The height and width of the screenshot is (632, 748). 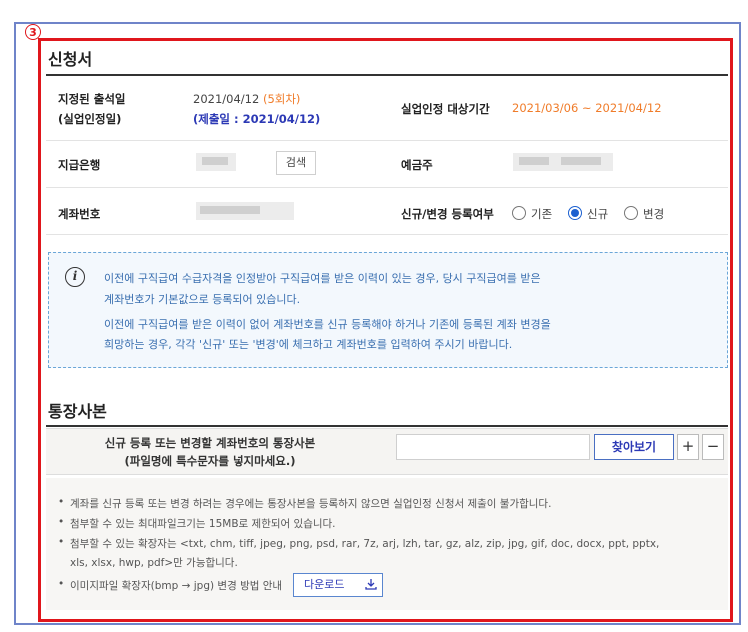 I want to click on period-label: 실업인정 대상기간, so click(x=445, y=109).